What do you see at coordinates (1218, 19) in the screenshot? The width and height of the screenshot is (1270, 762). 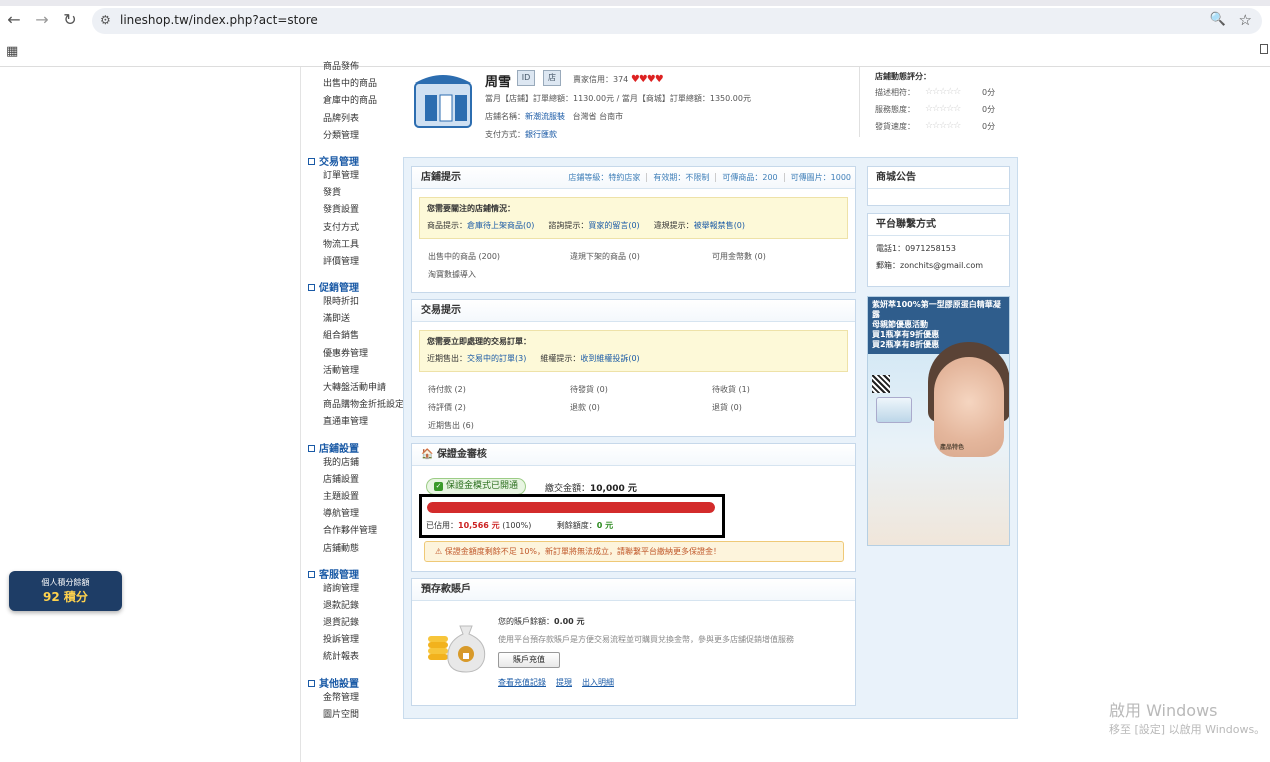 I see `zoom-icon: 🔍` at bounding box center [1218, 19].